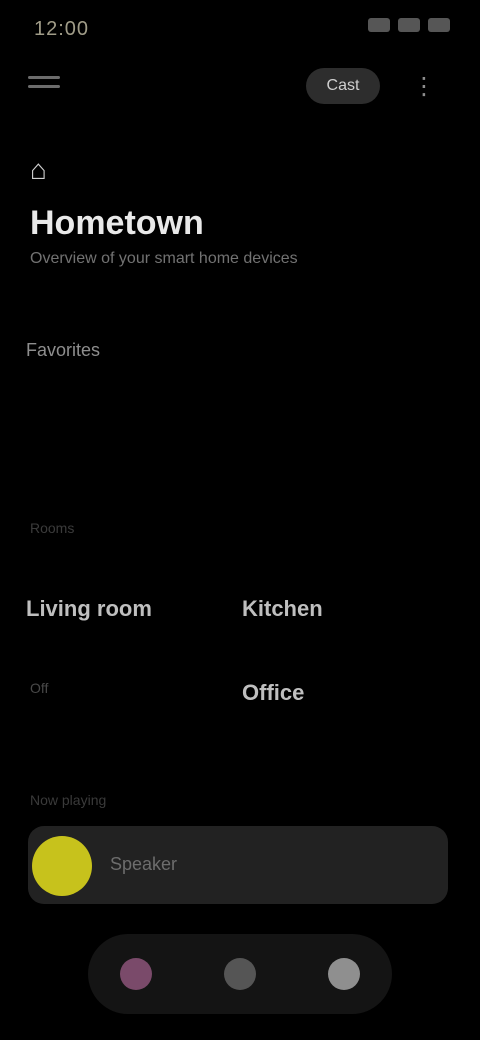  I want to click on nav-home, so click(136, 974).